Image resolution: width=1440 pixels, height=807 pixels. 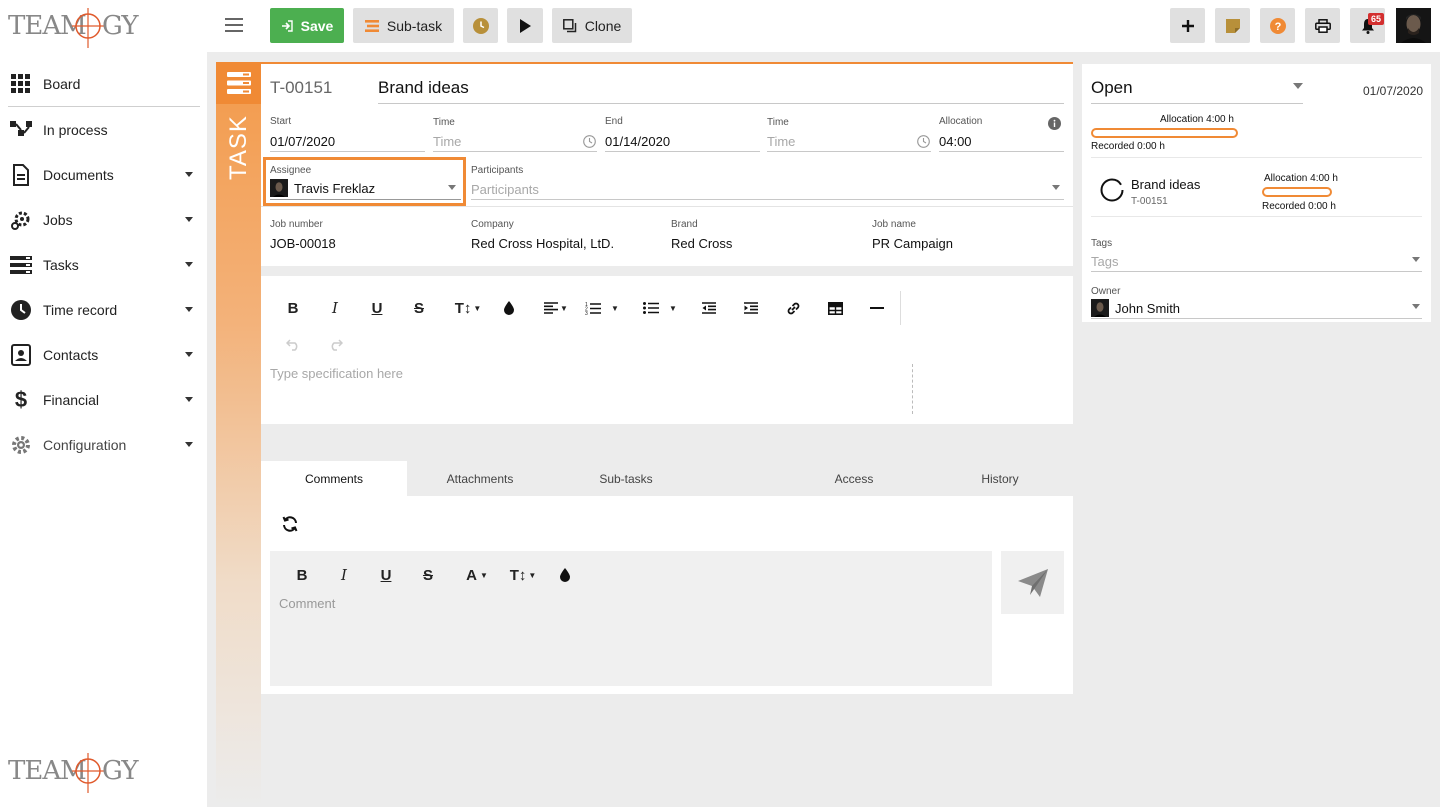 I want to click on comment-input: Comment, so click(x=307, y=603).